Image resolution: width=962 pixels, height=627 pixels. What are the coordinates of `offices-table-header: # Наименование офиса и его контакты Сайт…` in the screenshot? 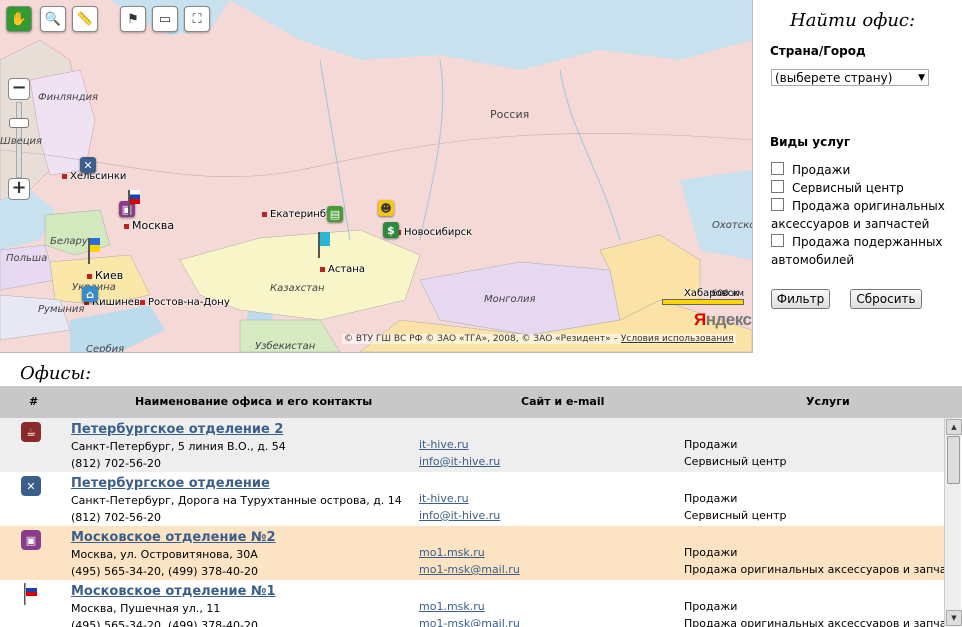 It's located at (481, 402).